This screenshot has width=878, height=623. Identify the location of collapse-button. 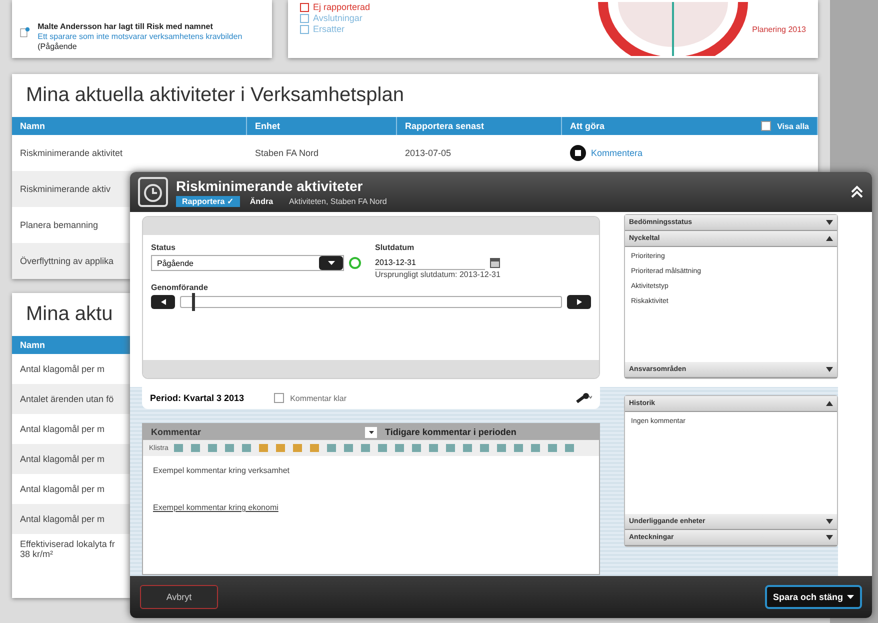
(857, 192).